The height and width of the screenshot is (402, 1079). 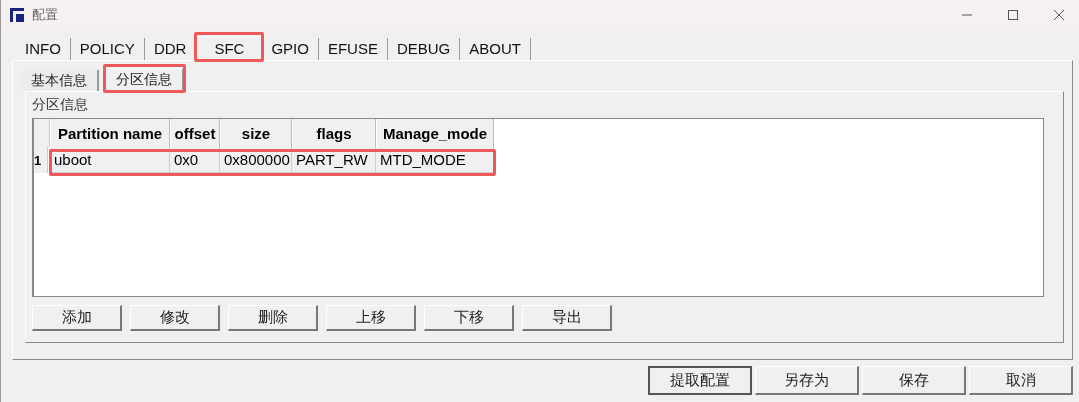 What do you see at coordinates (700, 380) in the screenshot?
I see `dialog-button: 提取配置` at bounding box center [700, 380].